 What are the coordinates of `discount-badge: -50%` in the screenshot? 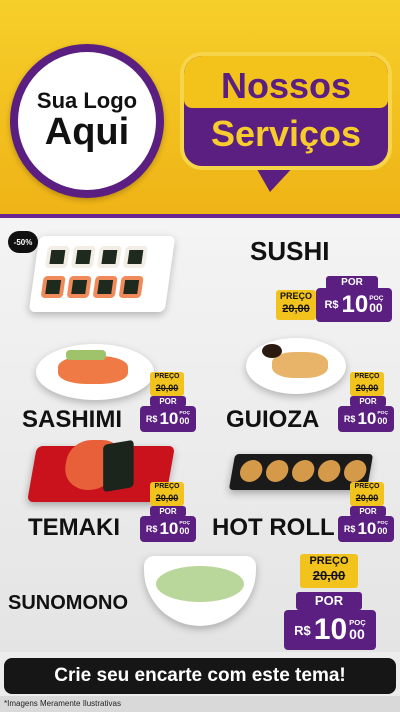 It's located at (23, 242).